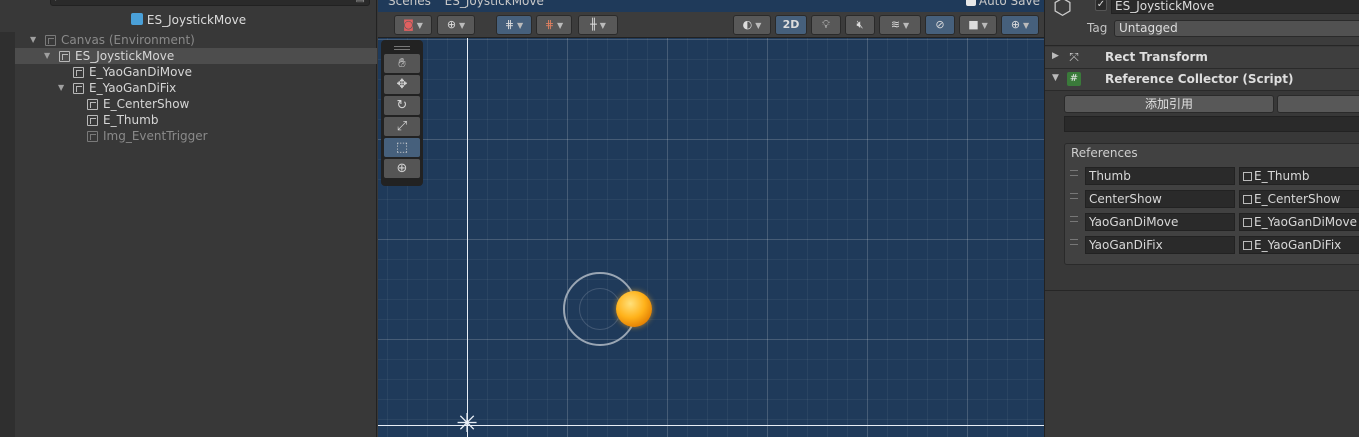 This screenshot has width=1359, height=437. I want to click on hierarchy-search-input: ⌕ ▤, so click(210, 3).